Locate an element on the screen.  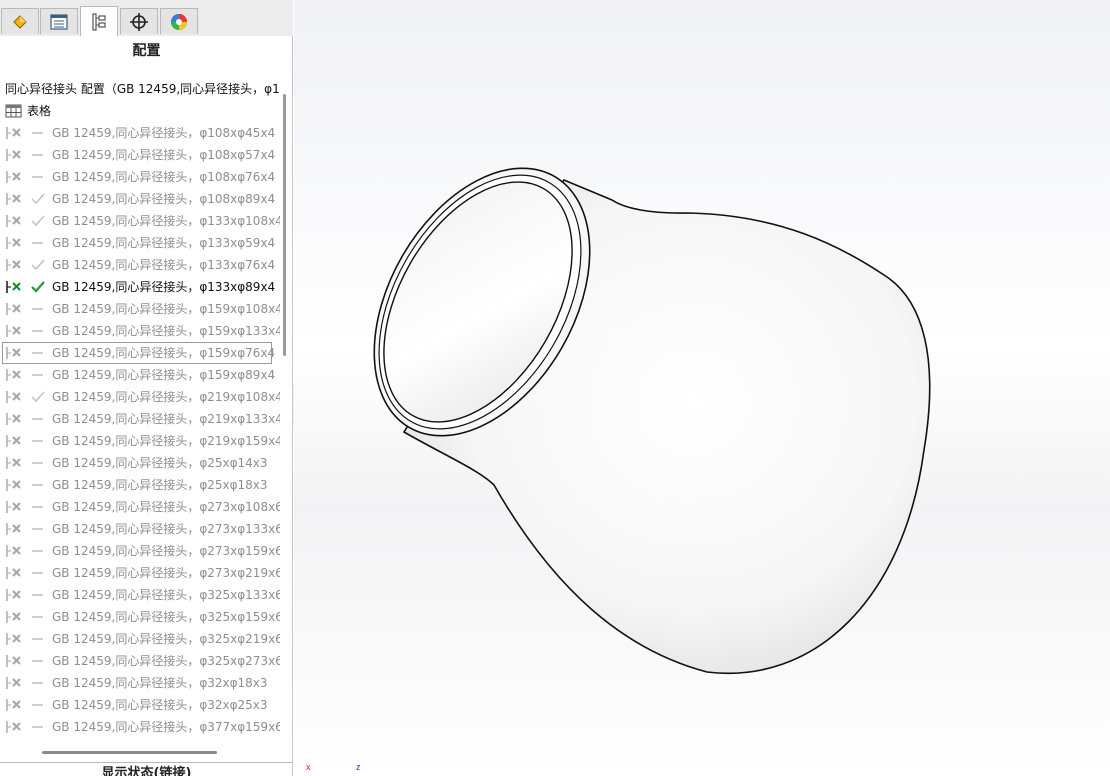
config-item-label: GB 12459,同心异径接头，φ32xφ25x3 is located at coordinates (160, 705).